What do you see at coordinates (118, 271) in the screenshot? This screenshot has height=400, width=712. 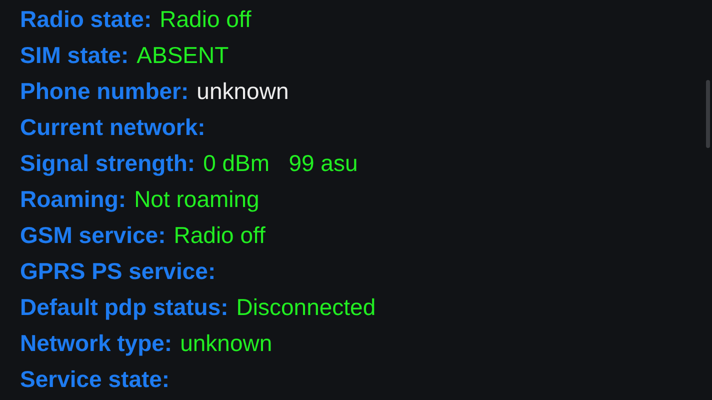 I see `field-label: GPRS PS service:` at bounding box center [118, 271].